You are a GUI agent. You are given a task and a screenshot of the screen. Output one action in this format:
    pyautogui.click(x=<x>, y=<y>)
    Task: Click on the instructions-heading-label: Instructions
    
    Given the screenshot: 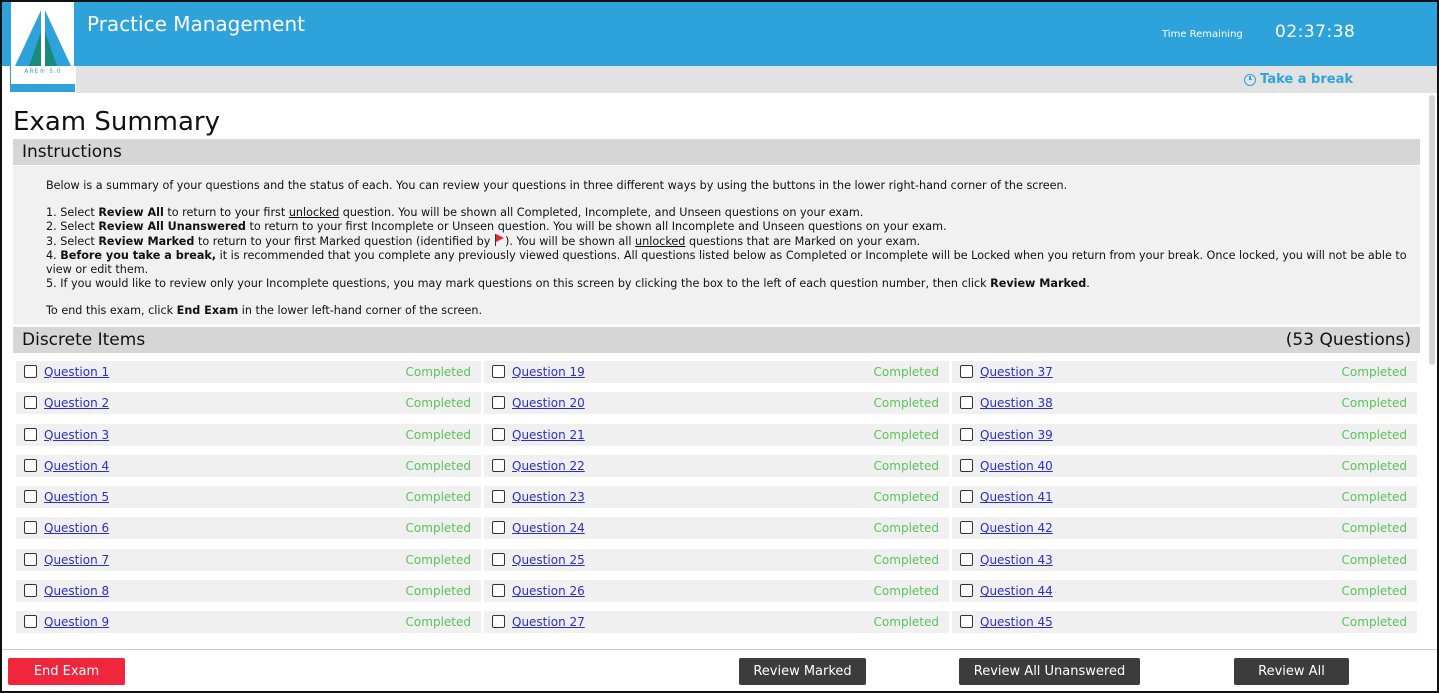 What is the action you would take?
    pyautogui.click(x=72, y=152)
    